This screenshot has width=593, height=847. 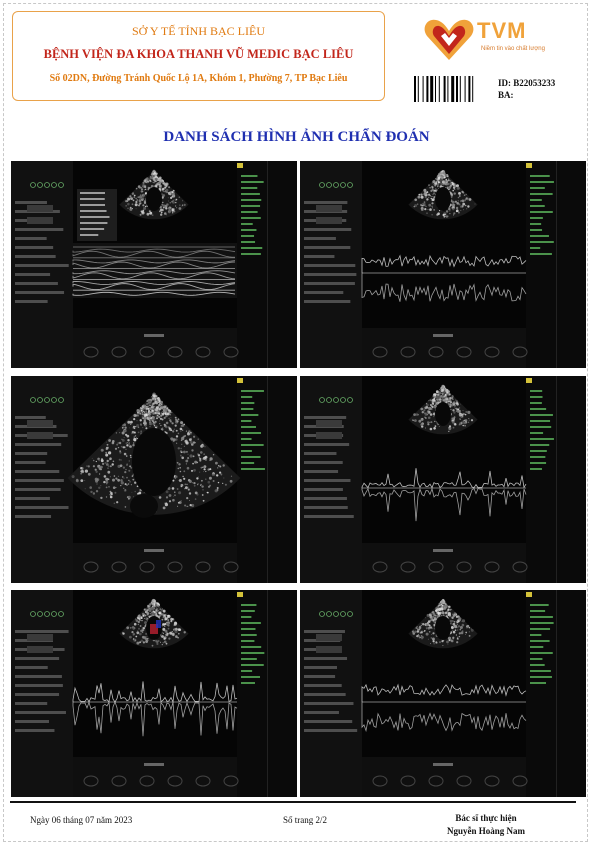 What do you see at coordinates (527, 83) in the screenshot?
I see `record-id: ID: B22053233` at bounding box center [527, 83].